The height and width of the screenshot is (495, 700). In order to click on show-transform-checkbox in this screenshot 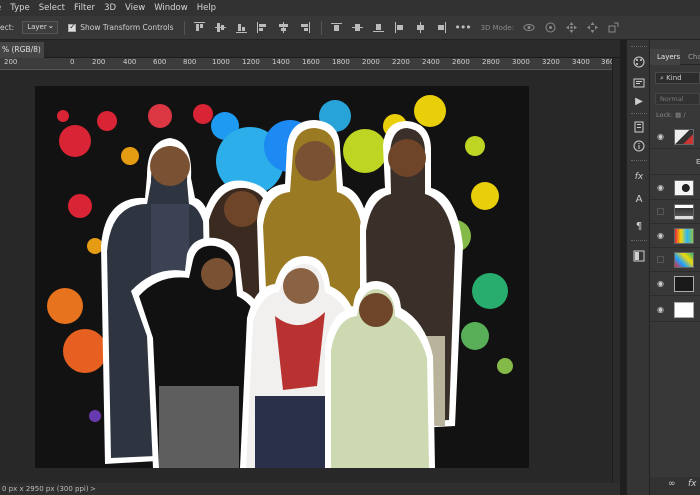, I will do `click(72, 27)`.